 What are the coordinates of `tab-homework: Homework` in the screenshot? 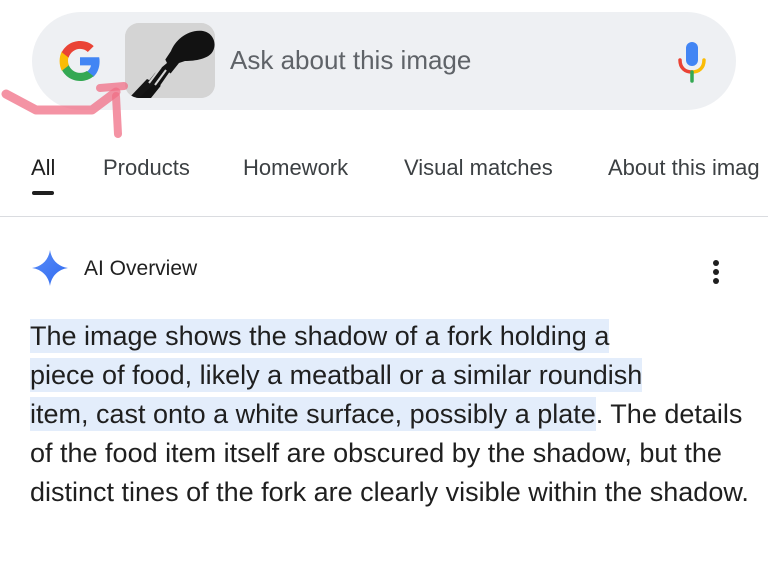 It's located at (295, 168).